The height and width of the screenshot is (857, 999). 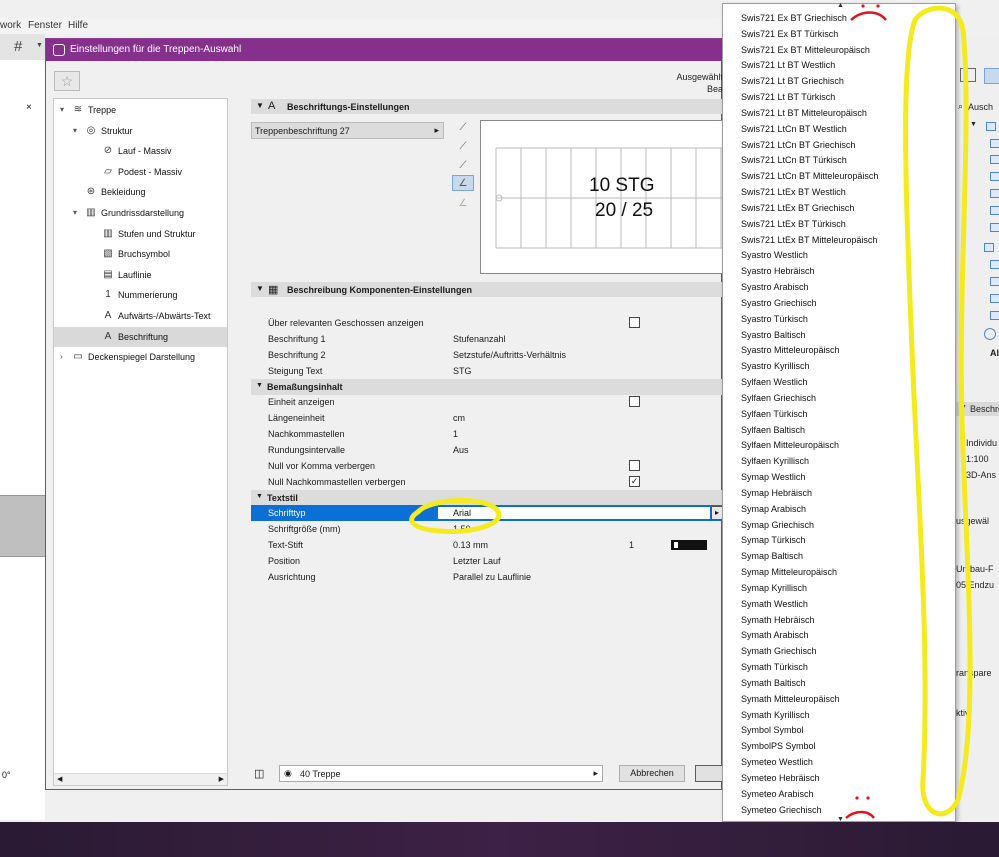 I want to click on font-list-item: Swis721 Lt BT Türkisch, so click(x=788, y=97).